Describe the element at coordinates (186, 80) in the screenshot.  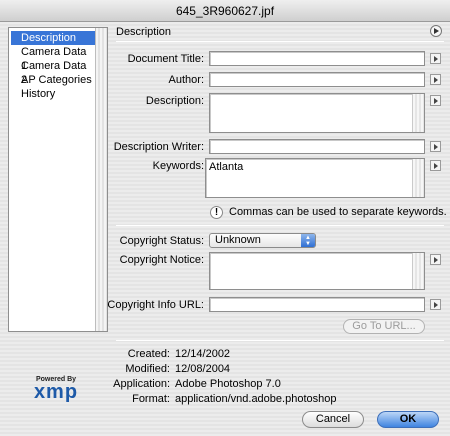
I see `author-label: Author:` at that location.